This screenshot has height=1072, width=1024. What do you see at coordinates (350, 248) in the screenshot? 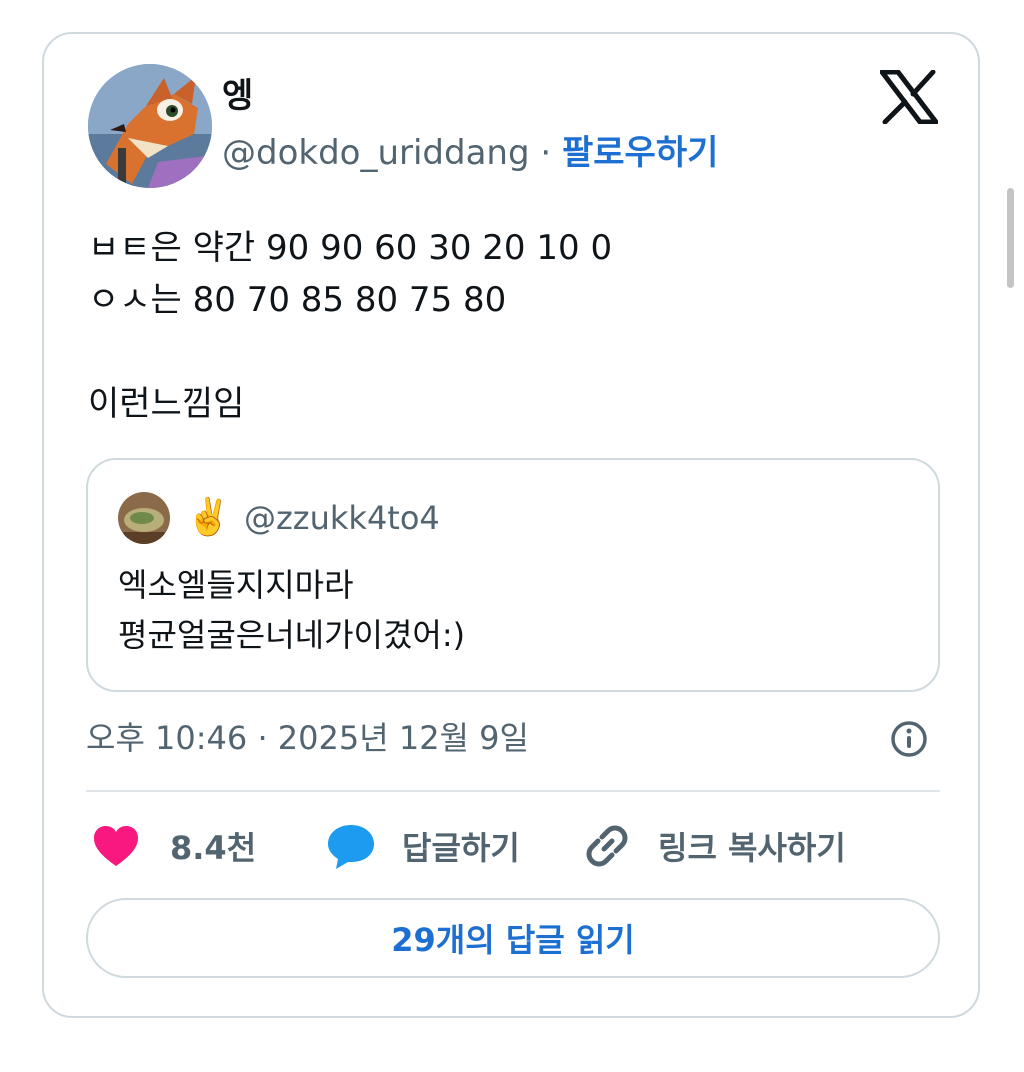
I see `tweet-line: ㅂㅌ은 약간 90 90 60 30 20 10 0` at bounding box center [350, 248].